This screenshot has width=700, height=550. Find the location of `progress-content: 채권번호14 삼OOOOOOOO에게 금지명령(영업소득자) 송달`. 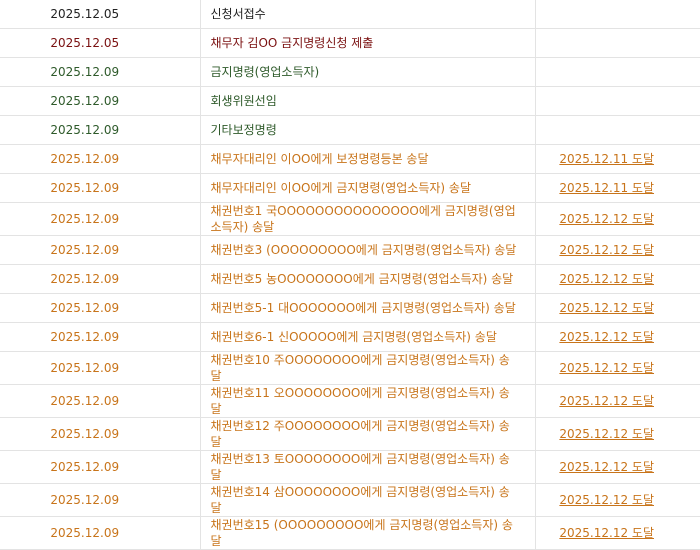

progress-content: 채권번호14 삼OOOOOOOO에게 금지명령(영업소득자) 송달 is located at coordinates (368, 500).